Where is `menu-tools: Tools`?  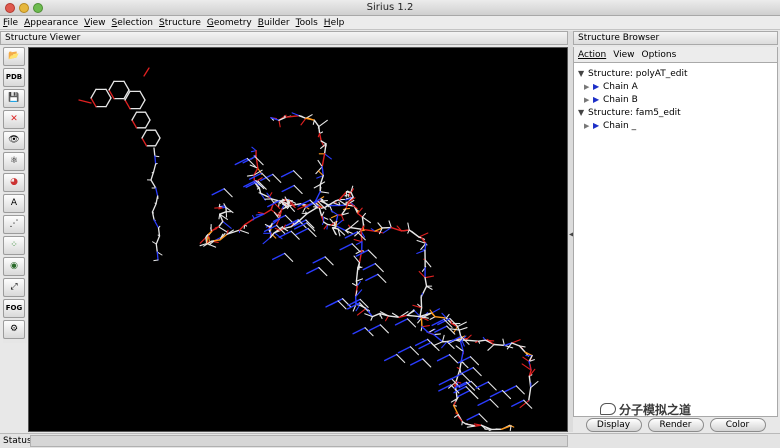
menu-tools: Tools is located at coordinates (307, 23).